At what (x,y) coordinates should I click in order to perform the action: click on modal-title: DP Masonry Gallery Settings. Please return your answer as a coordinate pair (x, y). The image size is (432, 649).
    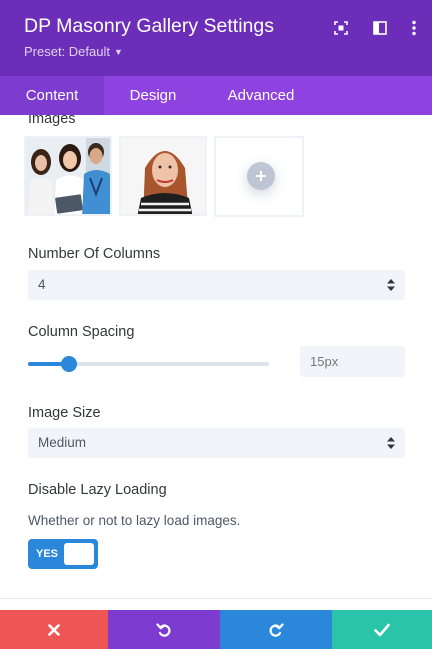
    Looking at the image, I should click on (149, 26).